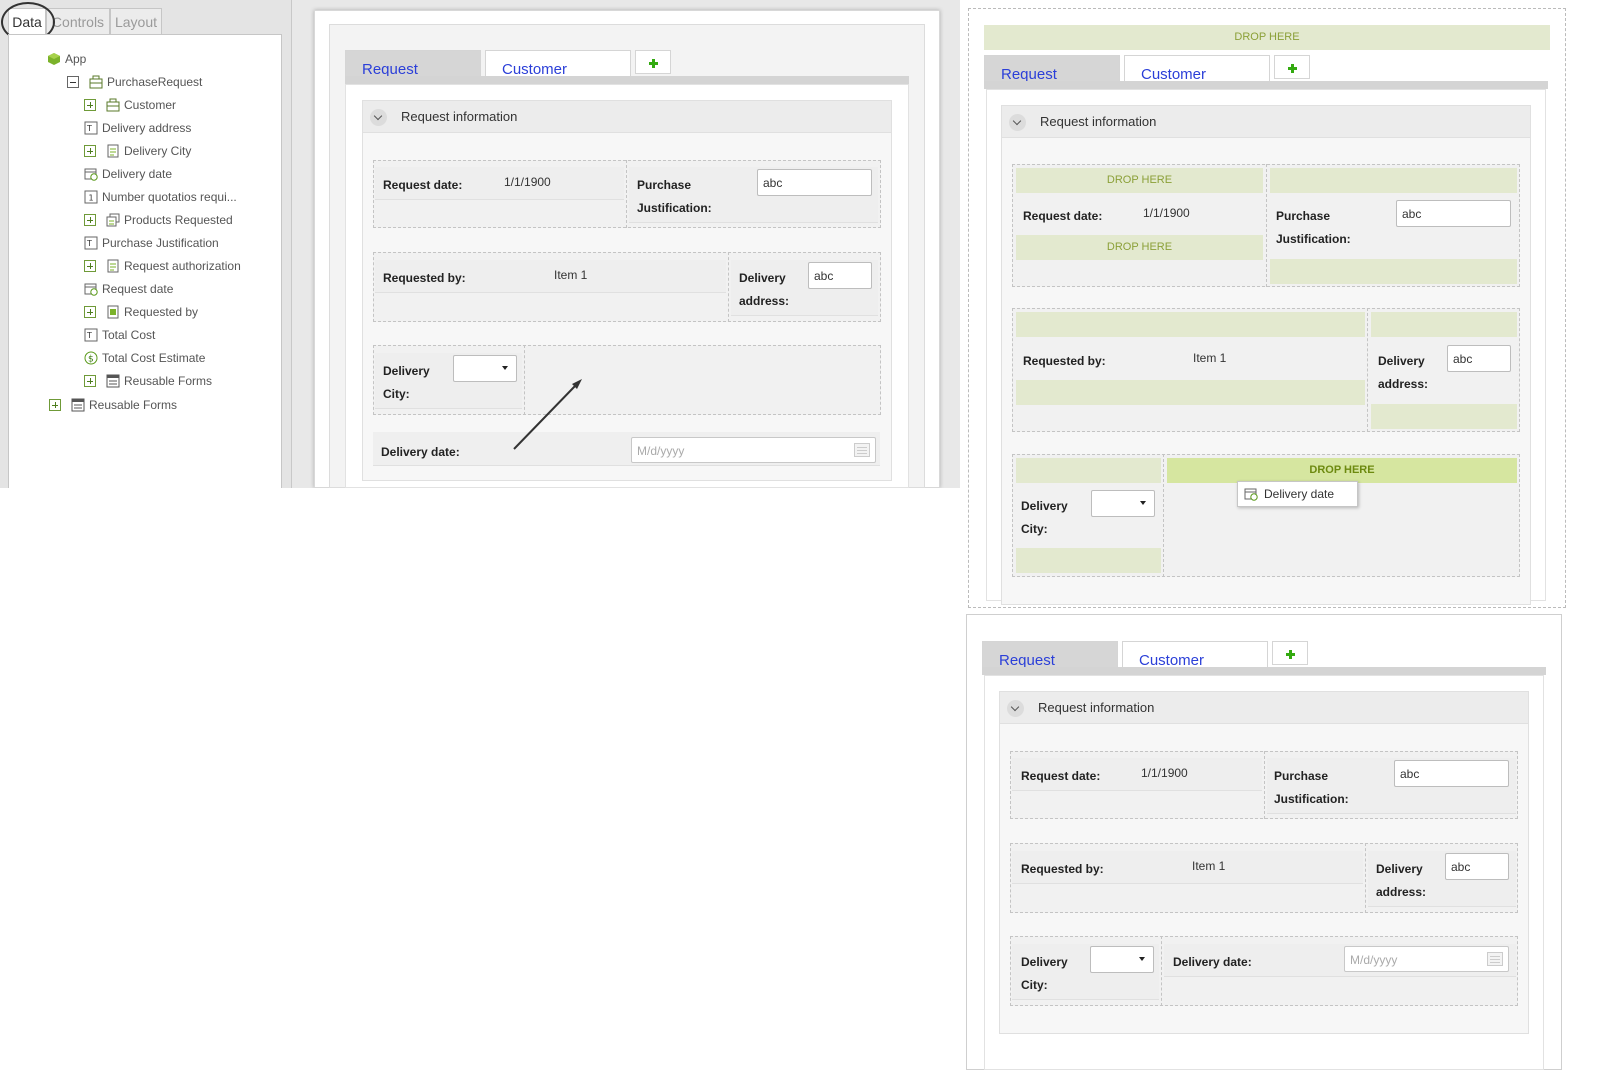  I want to click on tab-underline, so click(1264, 671).